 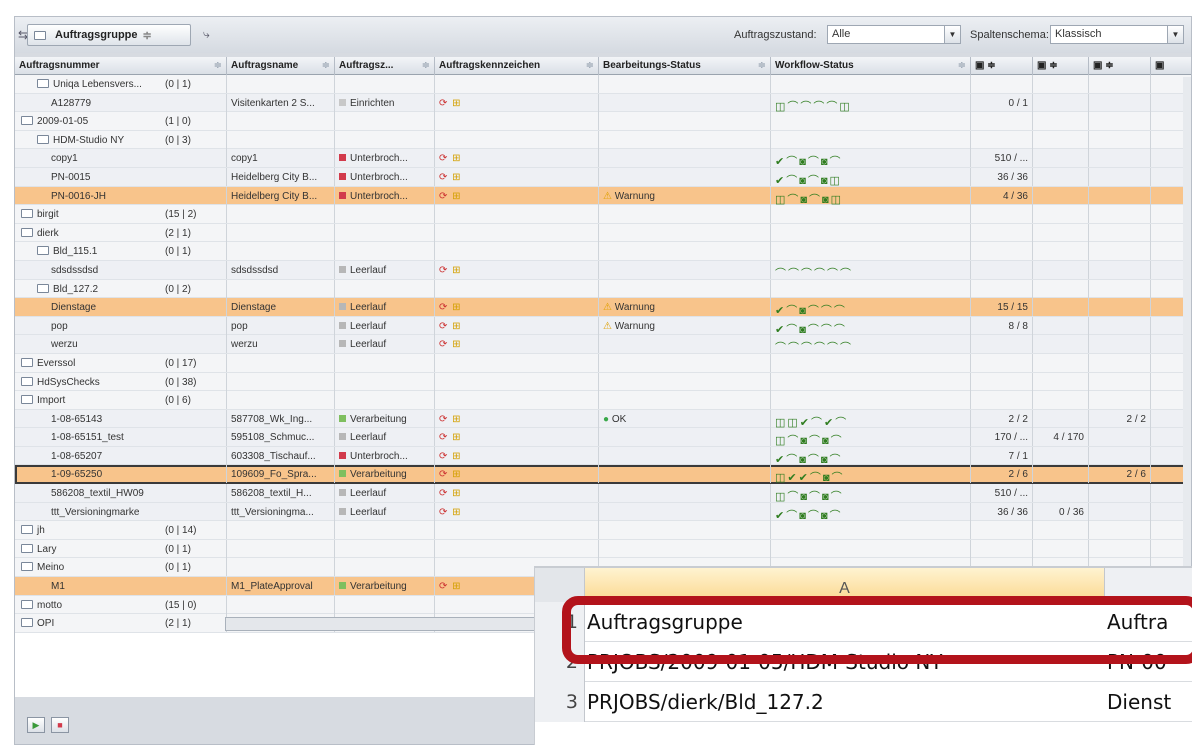 What do you see at coordinates (121, 567) in the screenshot?
I see `order-number-cell: Meino (0 | 1)` at bounding box center [121, 567].